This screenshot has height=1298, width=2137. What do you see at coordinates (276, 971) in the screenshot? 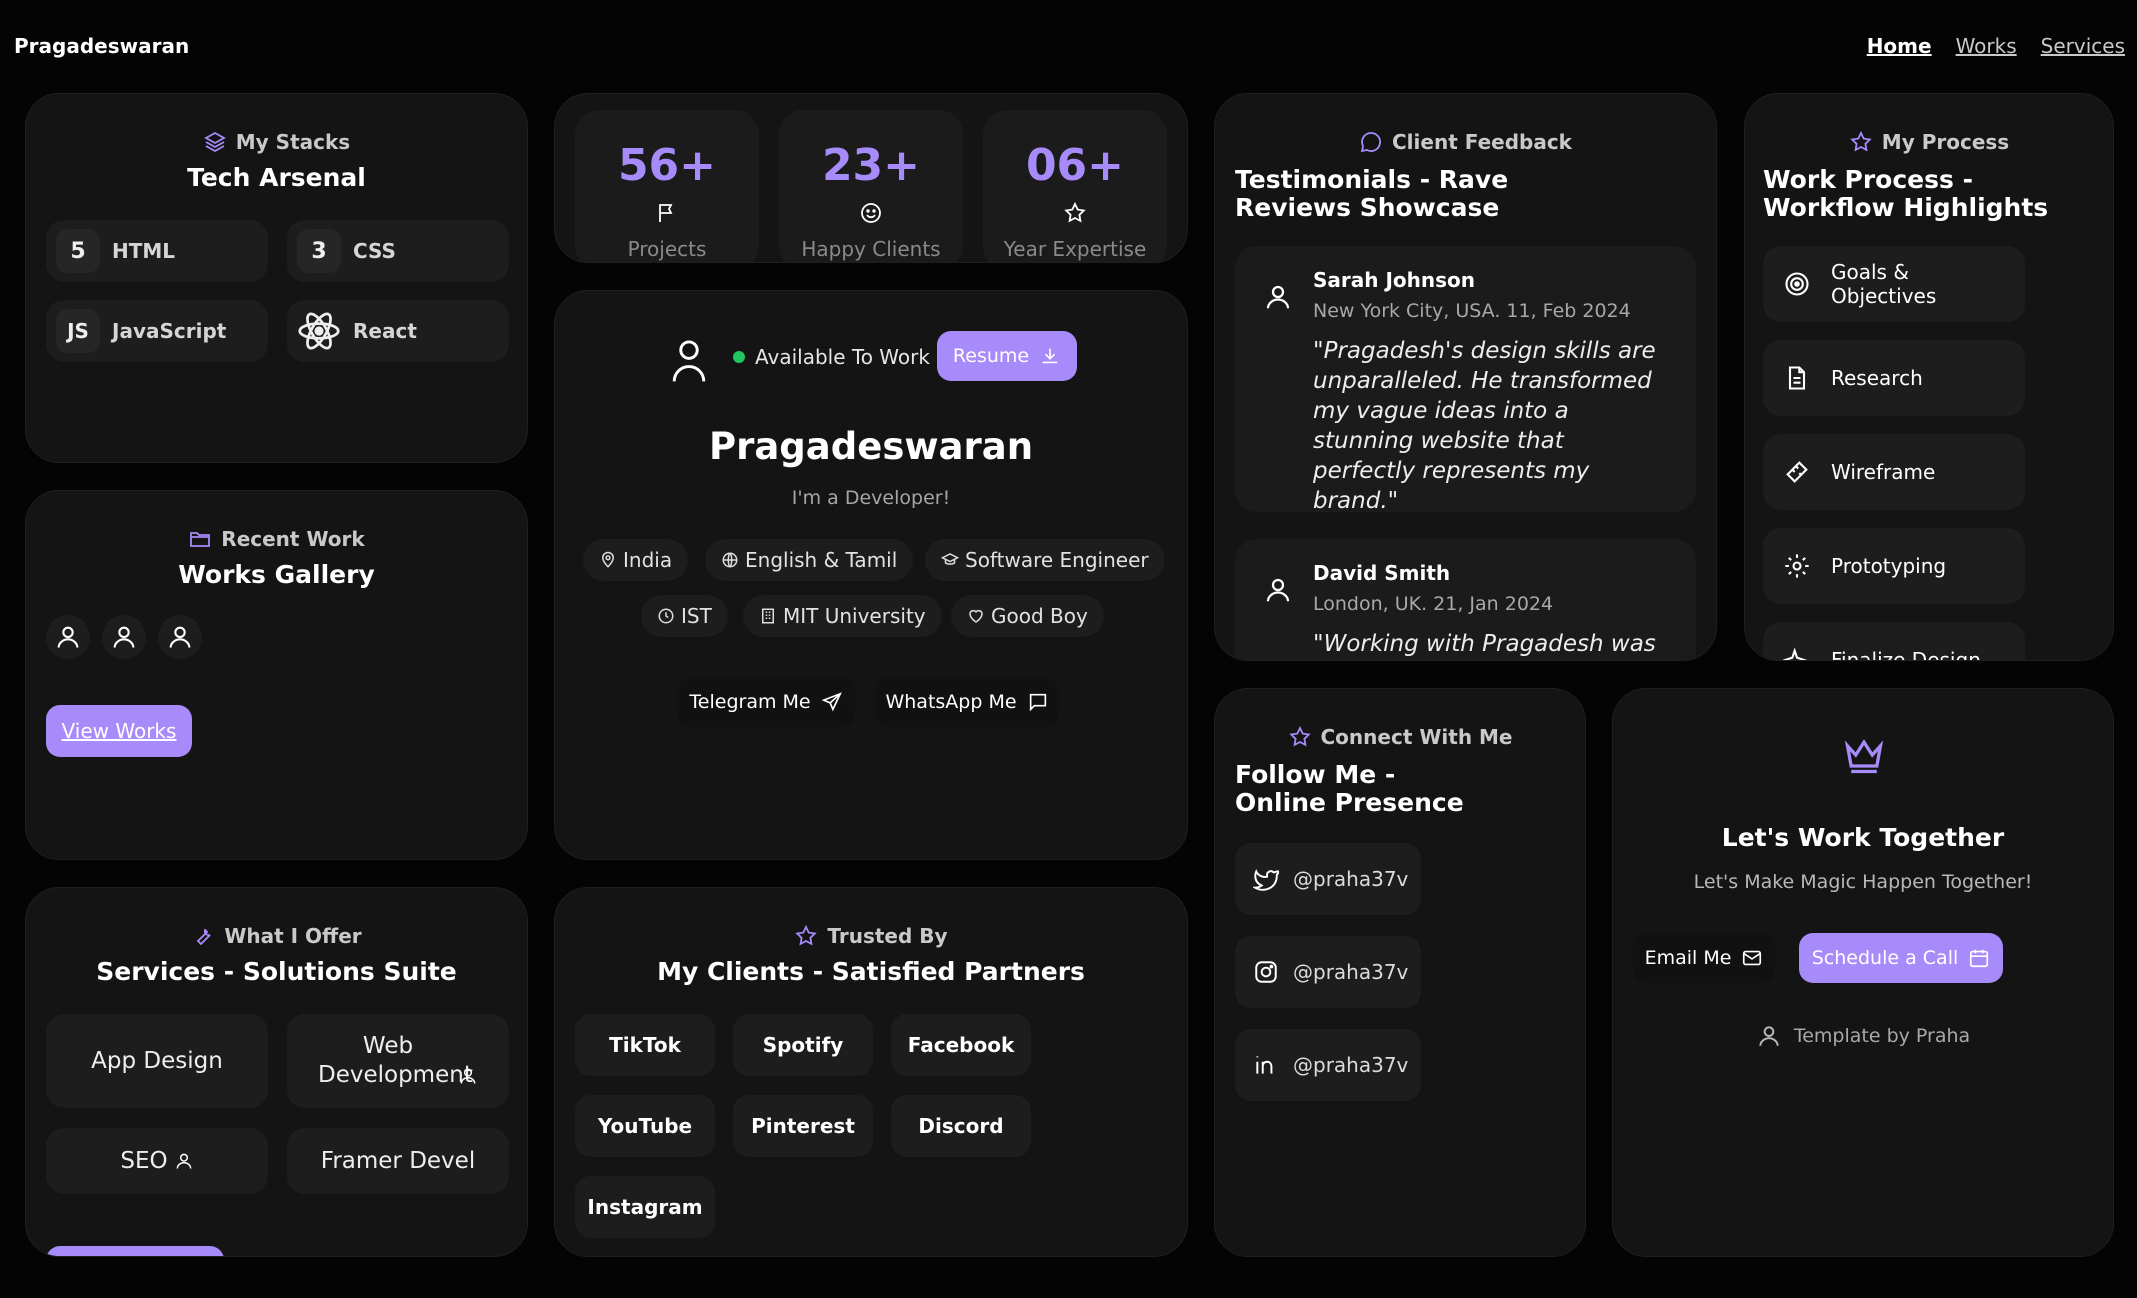
I see `services-title: Services - Solutions Suite` at bounding box center [276, 971].